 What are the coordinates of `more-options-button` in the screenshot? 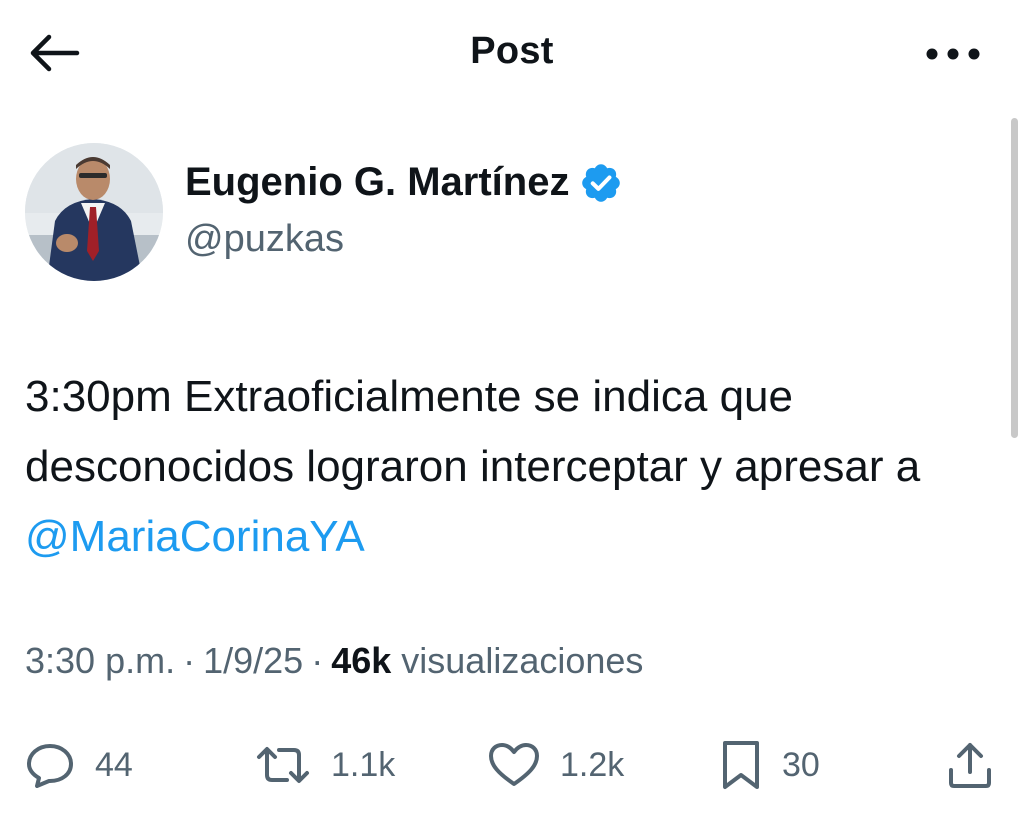 It's located at (953, 54).